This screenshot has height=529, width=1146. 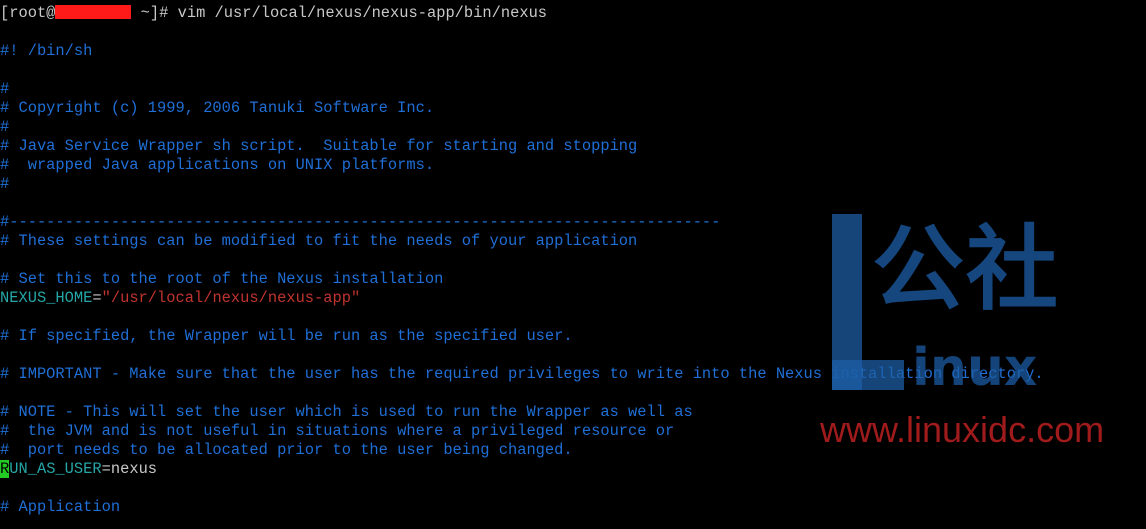 I want to click on run-as-user-variable: UN_AS_USER, so click(x=55, y=469).